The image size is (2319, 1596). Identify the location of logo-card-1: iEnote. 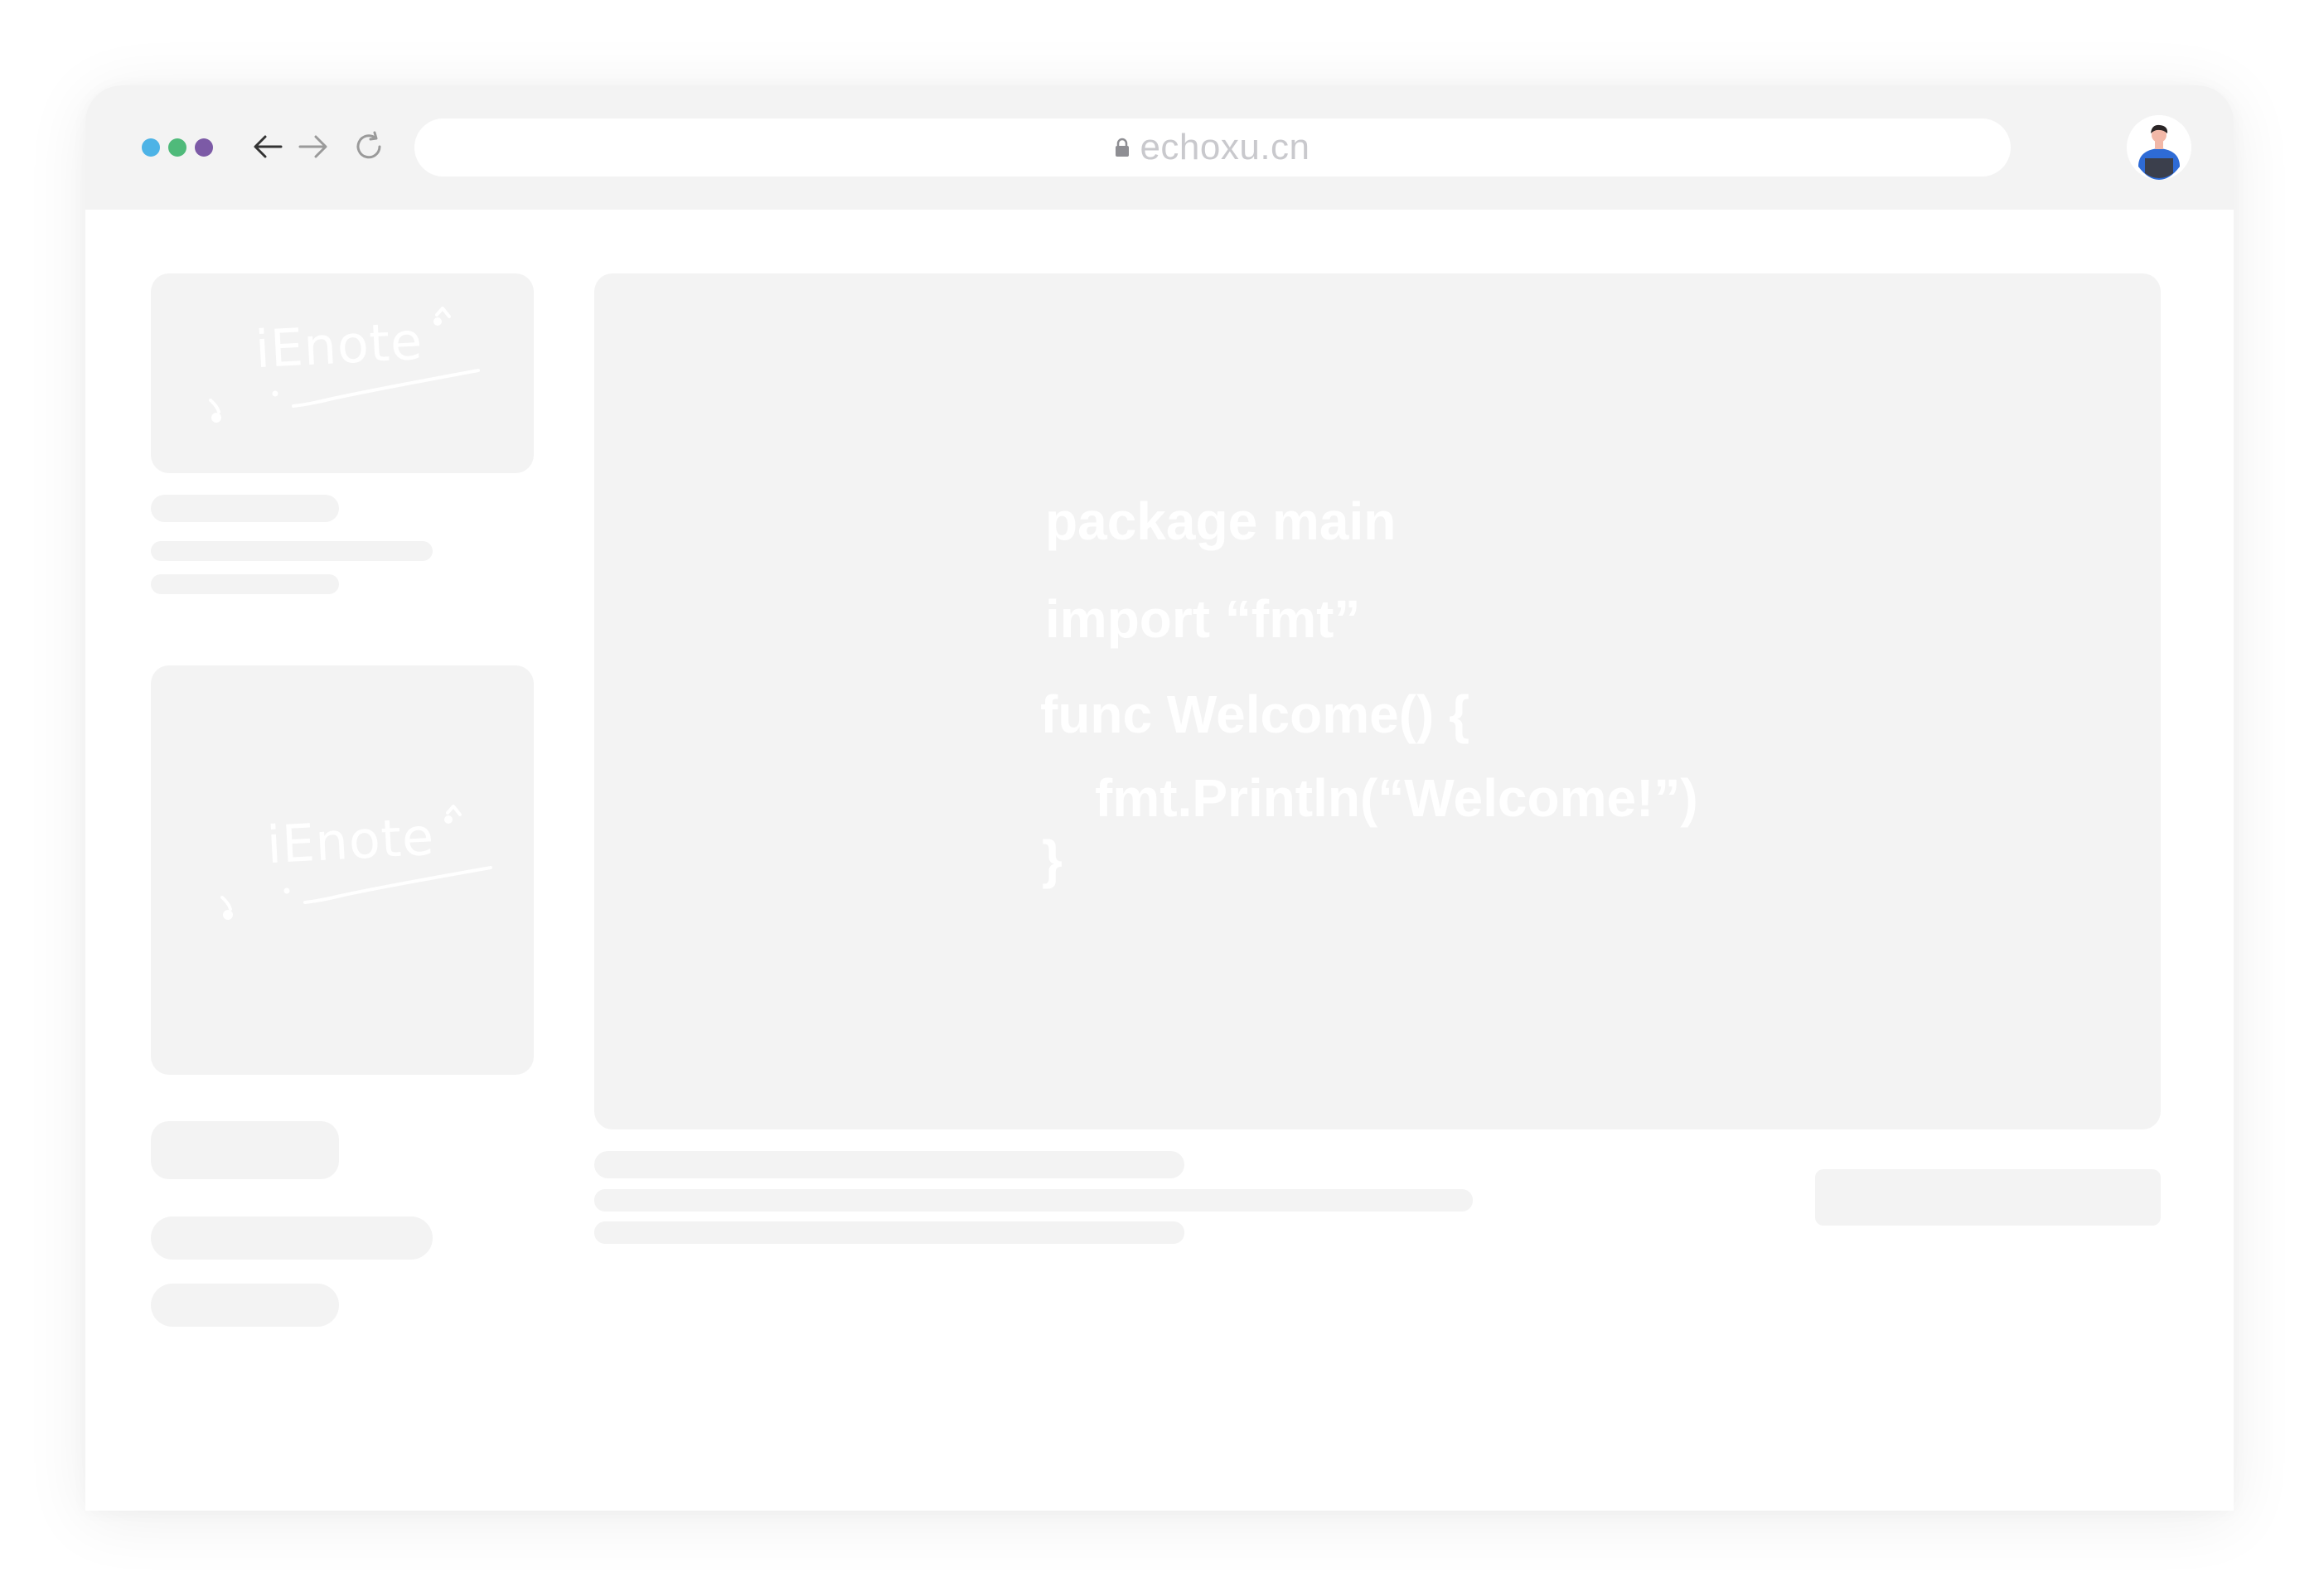
(342, 373).